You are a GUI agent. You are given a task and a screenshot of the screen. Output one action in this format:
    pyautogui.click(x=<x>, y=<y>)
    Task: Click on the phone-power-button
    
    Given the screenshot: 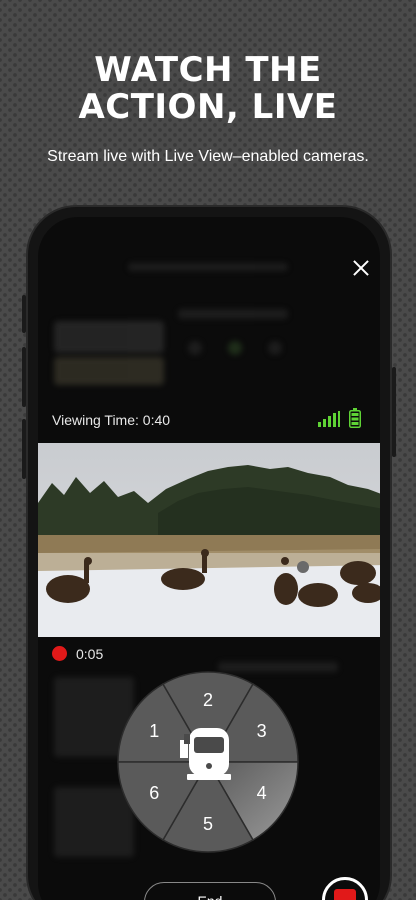 What is the action you would take?
    pyautogui.click(x=394, y=412)
    